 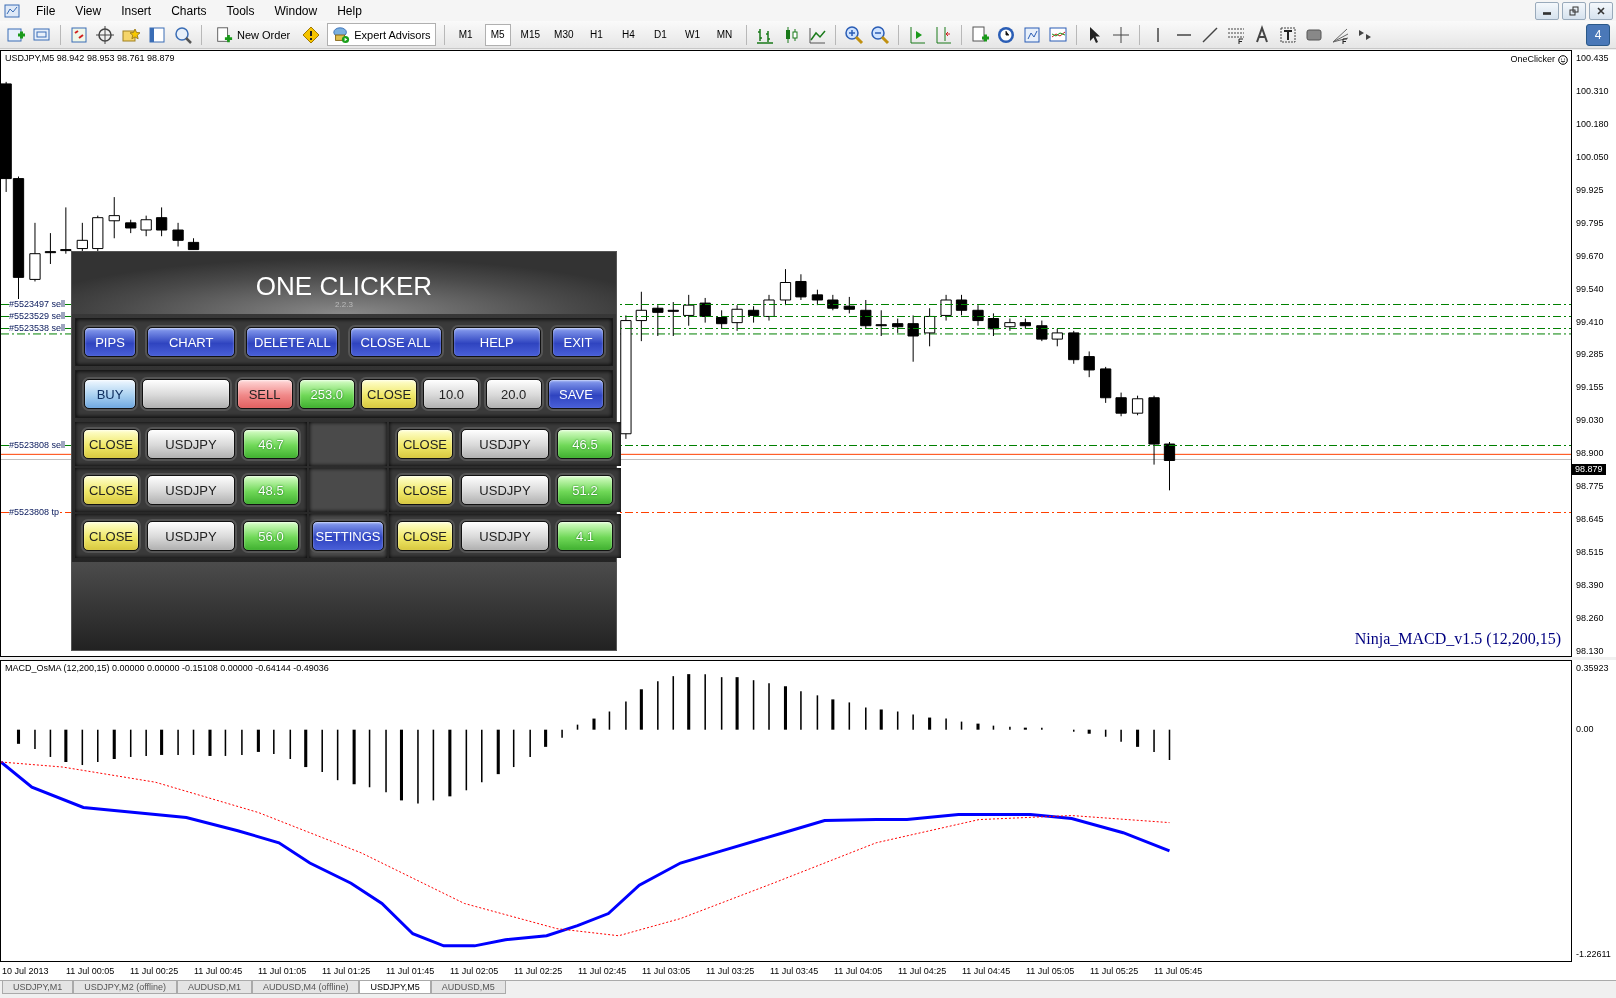 I want to click on chart-tab: USDJPY,M1, so click(x=38, y=987).